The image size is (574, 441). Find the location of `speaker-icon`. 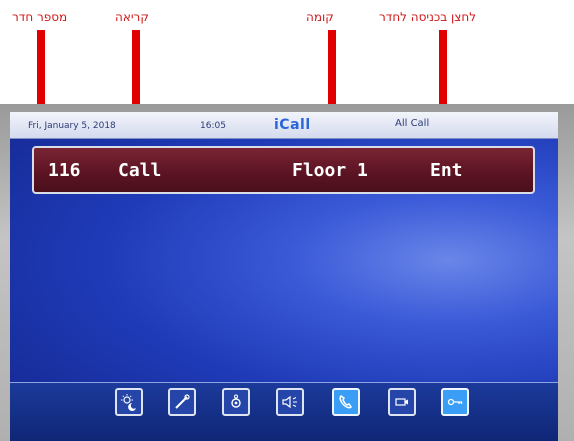

speaker-icon is located at coordinates (289, 402).